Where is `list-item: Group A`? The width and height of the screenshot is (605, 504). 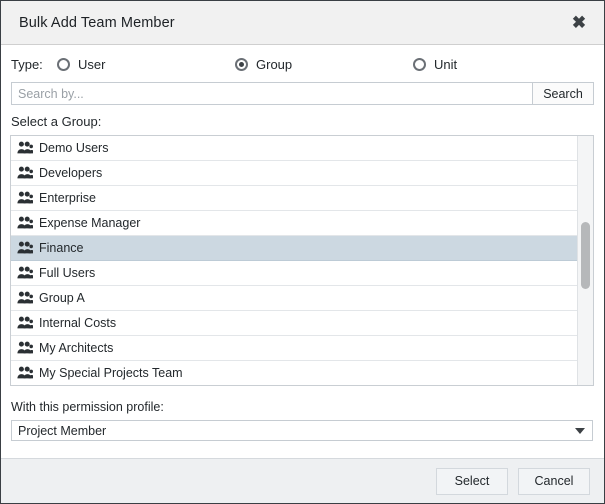 list-item: Group A is located at coordinates (294, 298).